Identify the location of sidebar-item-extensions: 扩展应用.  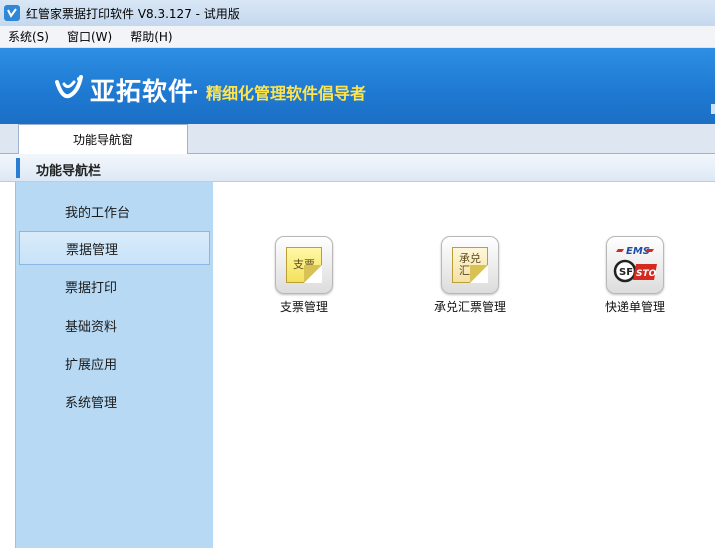
(114, 363).